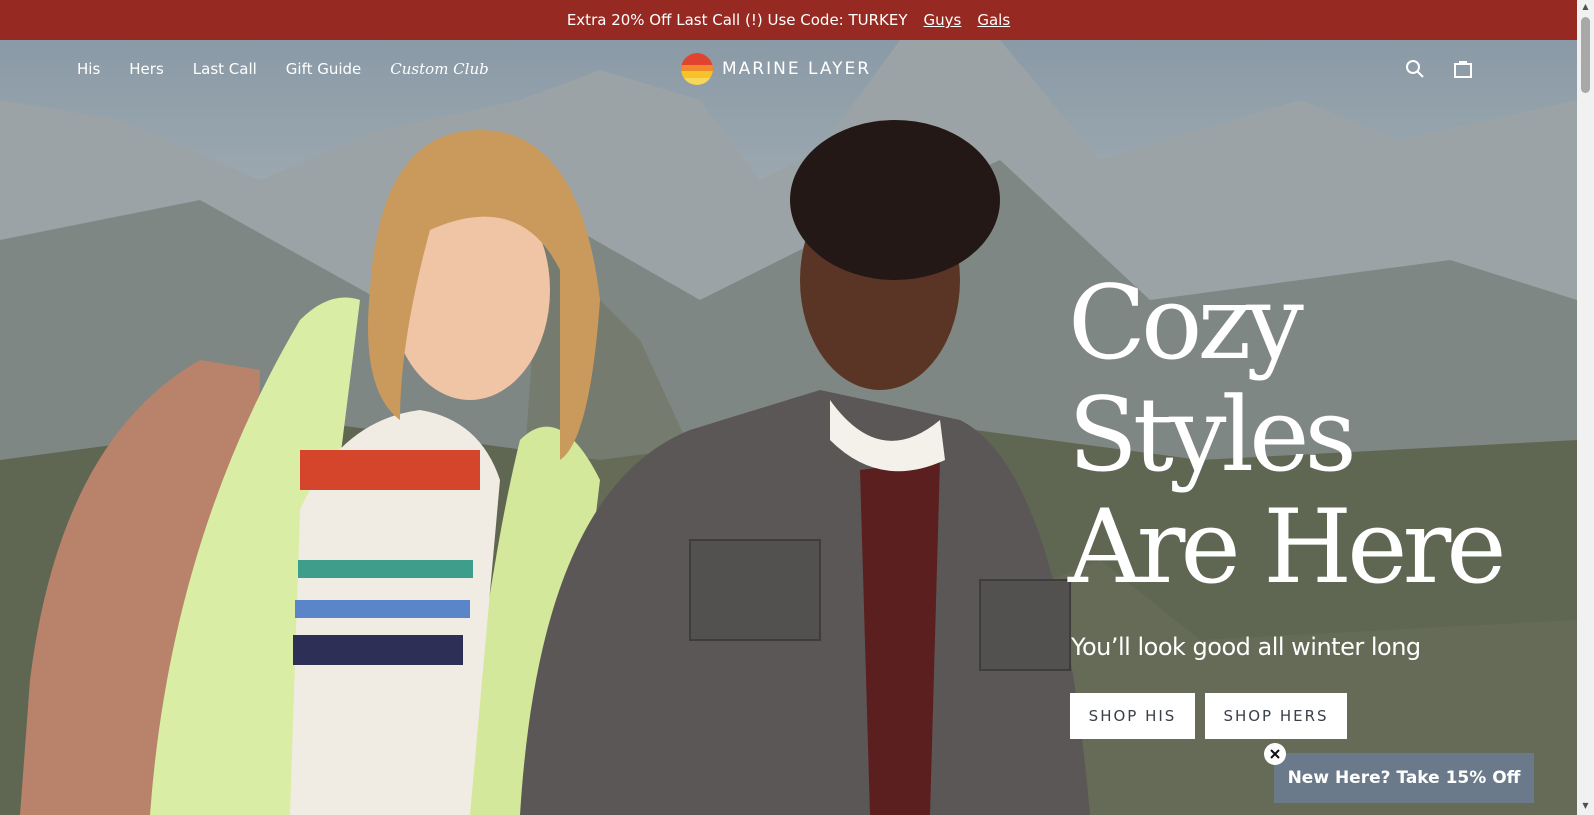  What do you see at coordinates (1404, 778) in the screenshot?
I see `new-here-popup-tab: New Here? Take 15% Off` at bounding box center [1404, 778].